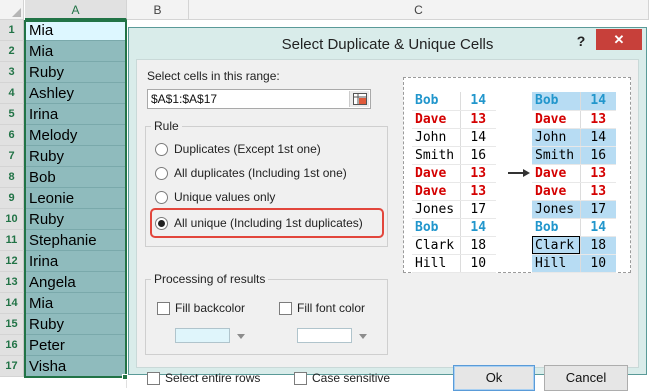  I want to click on cell: Ashley, so click(75, 93).